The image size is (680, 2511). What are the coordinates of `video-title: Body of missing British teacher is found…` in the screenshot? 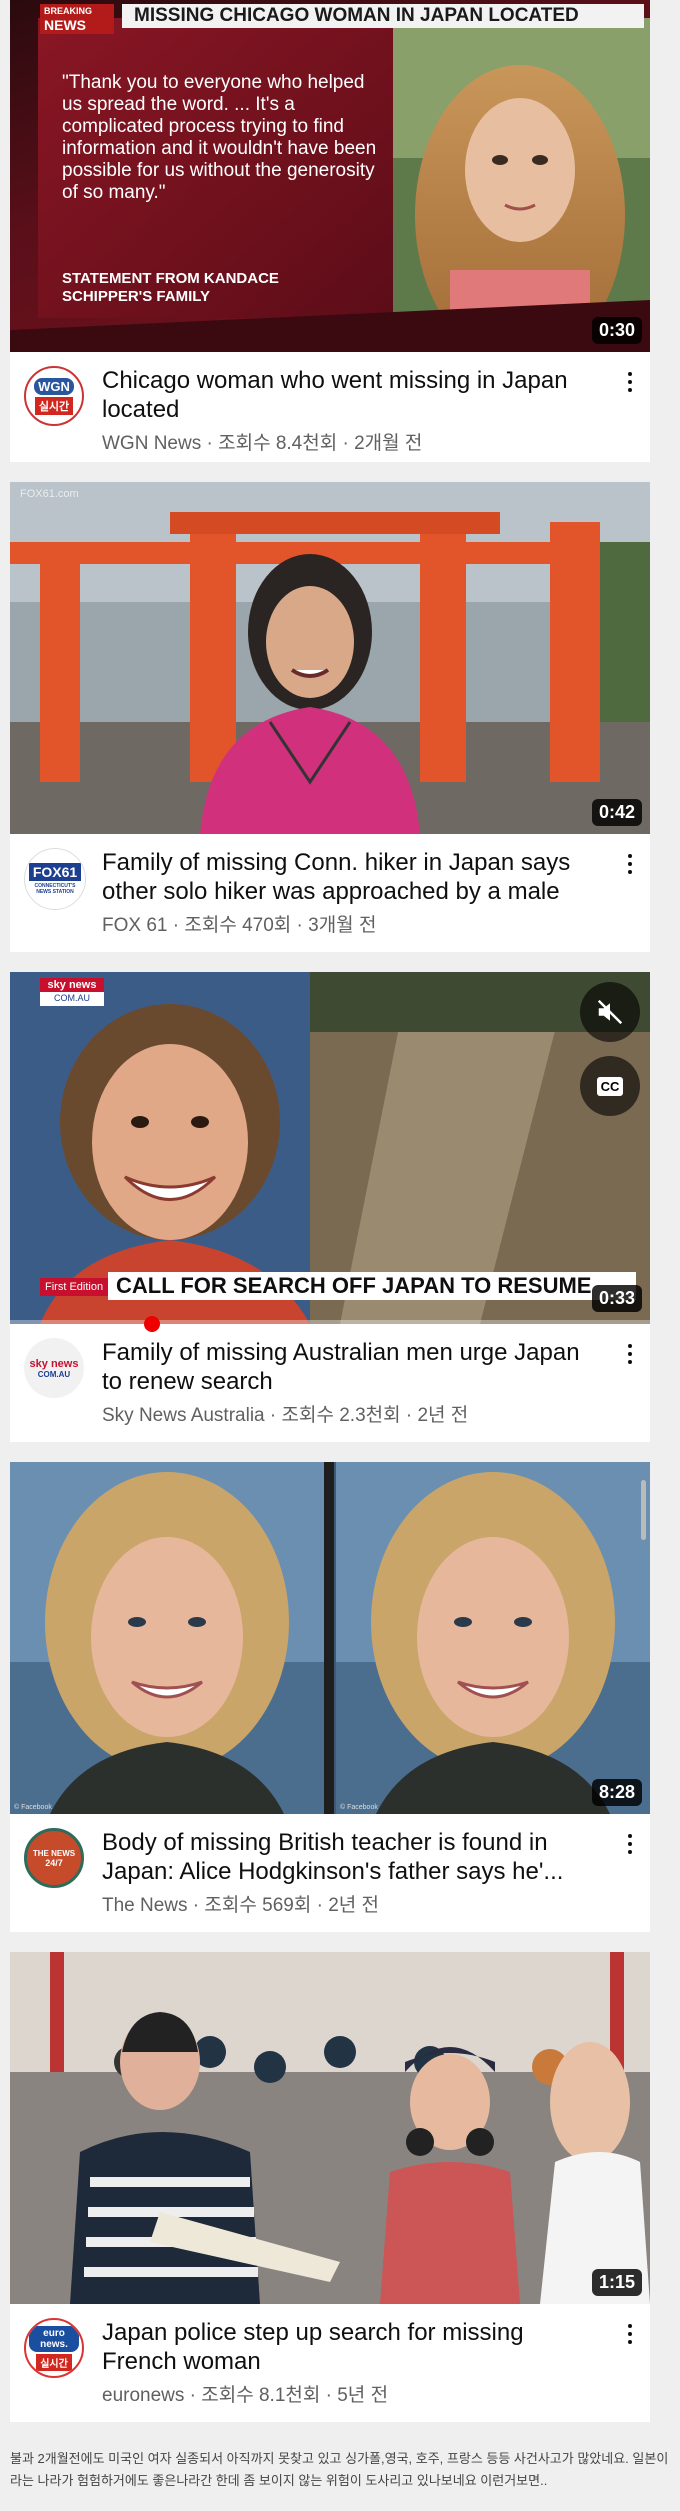 It's located at (352, 1857).